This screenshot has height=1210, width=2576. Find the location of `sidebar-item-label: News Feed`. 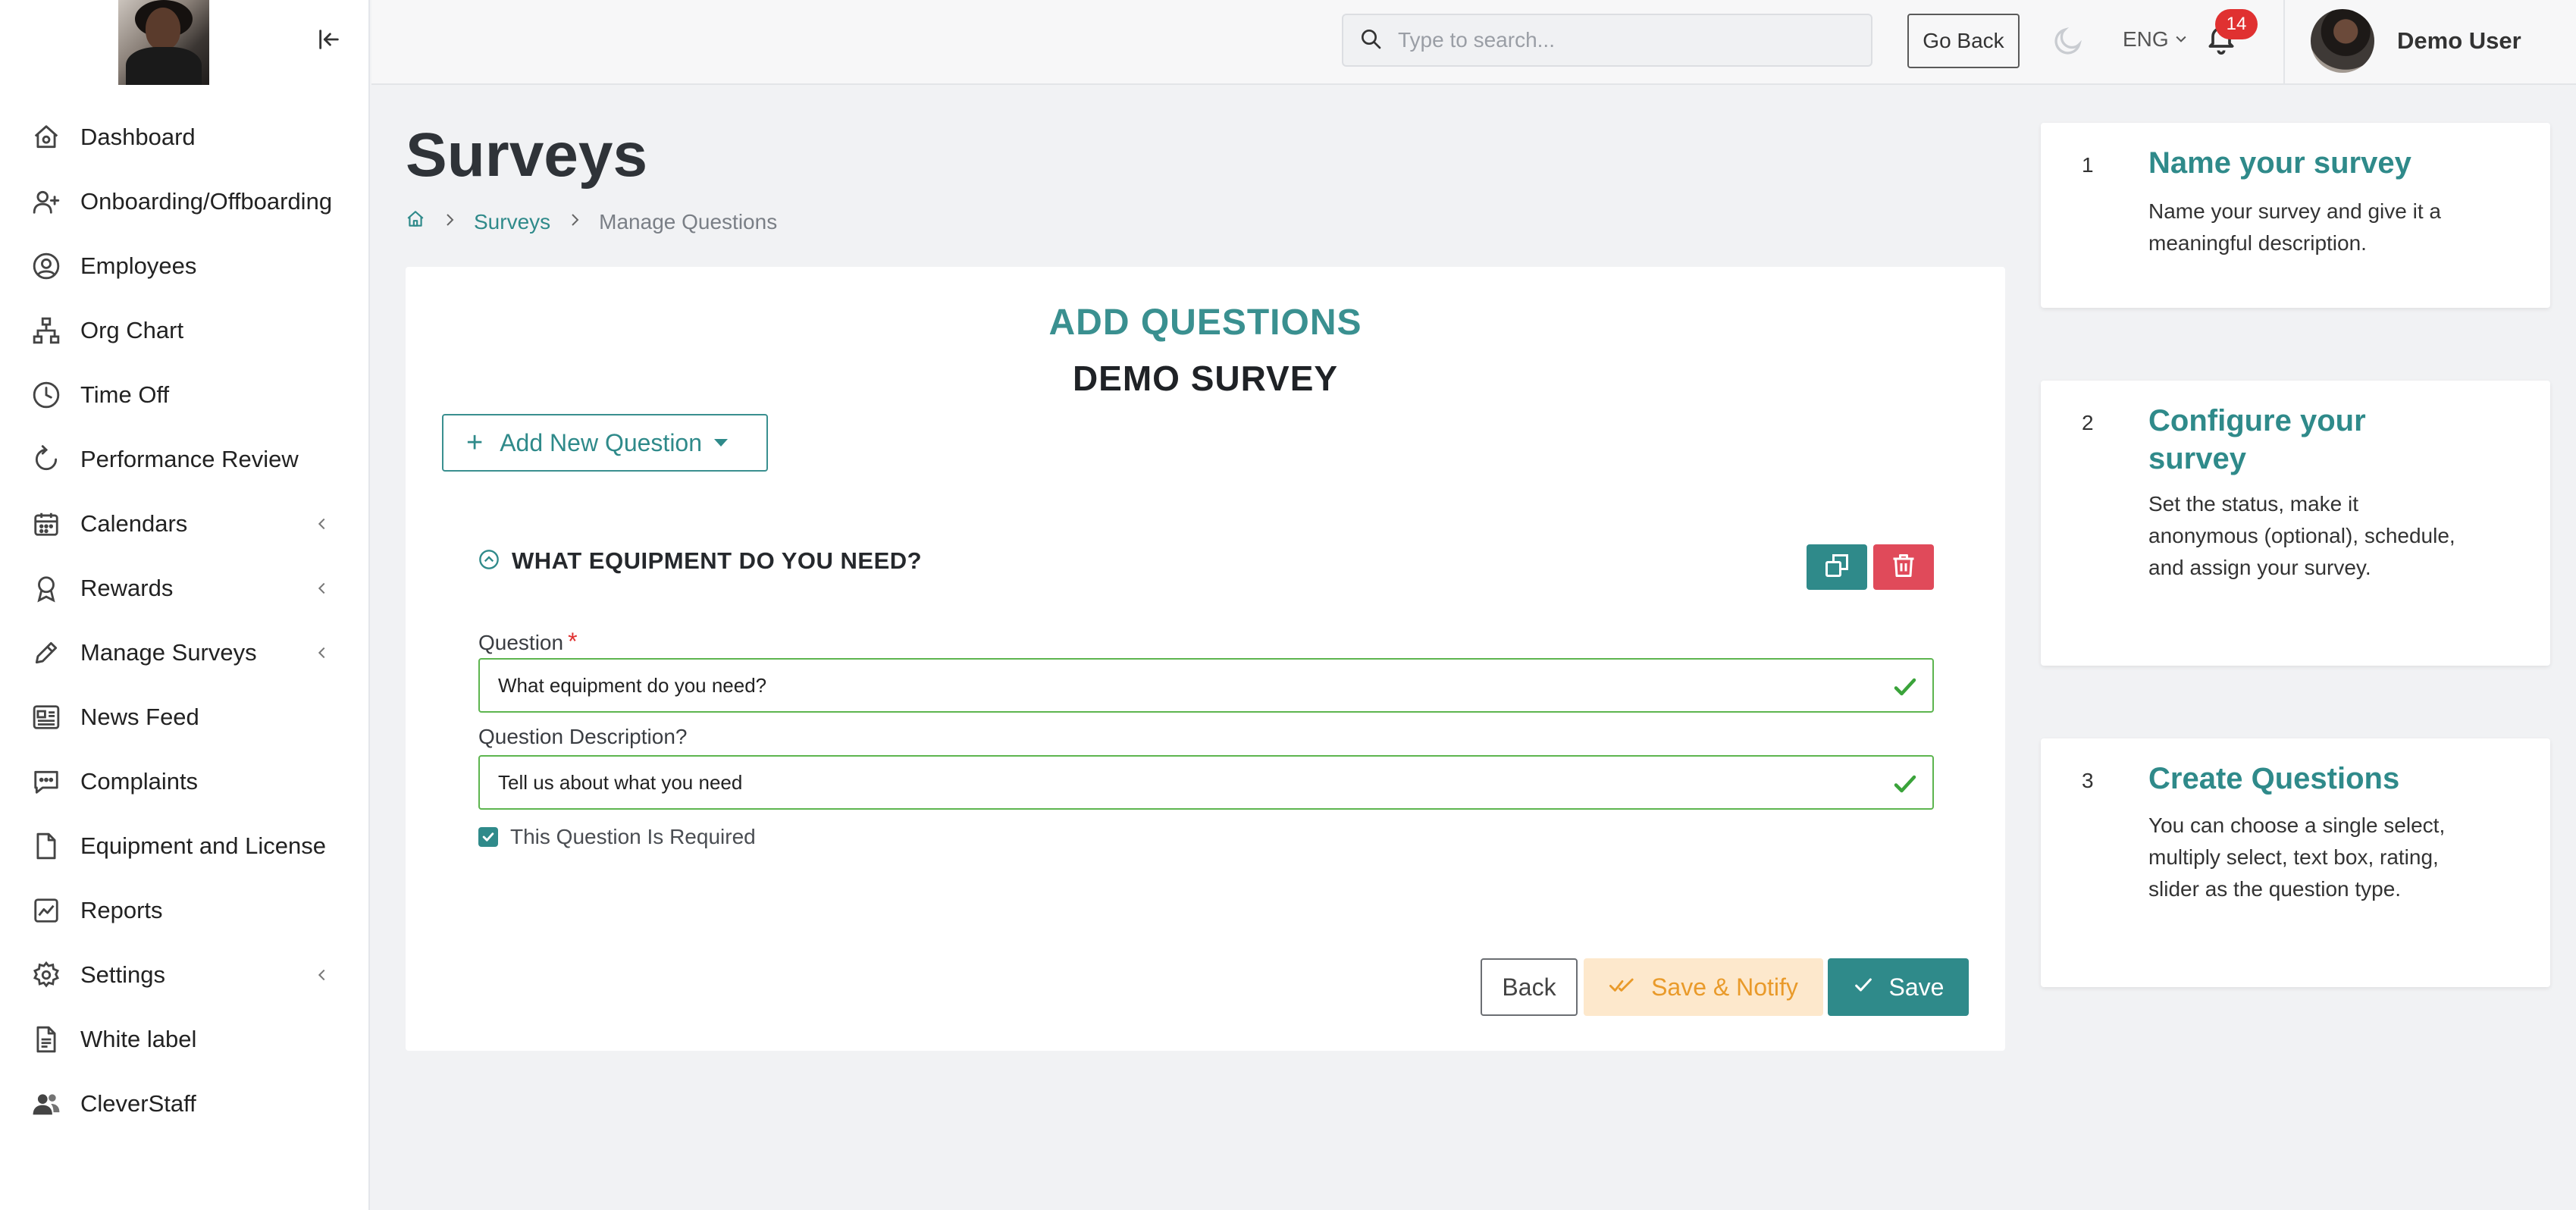

sidebar-item-label: News Feed is located at coordinates (139, 716).